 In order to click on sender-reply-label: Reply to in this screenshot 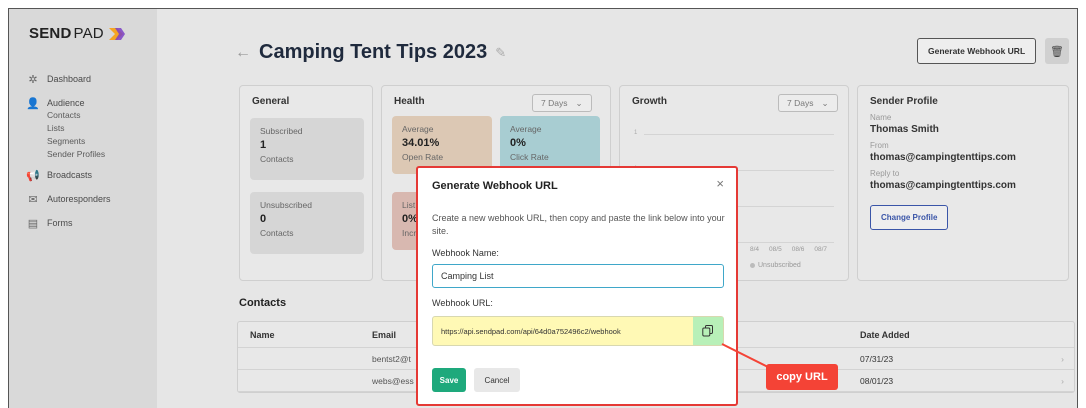, I will do `click(885, 173)`.